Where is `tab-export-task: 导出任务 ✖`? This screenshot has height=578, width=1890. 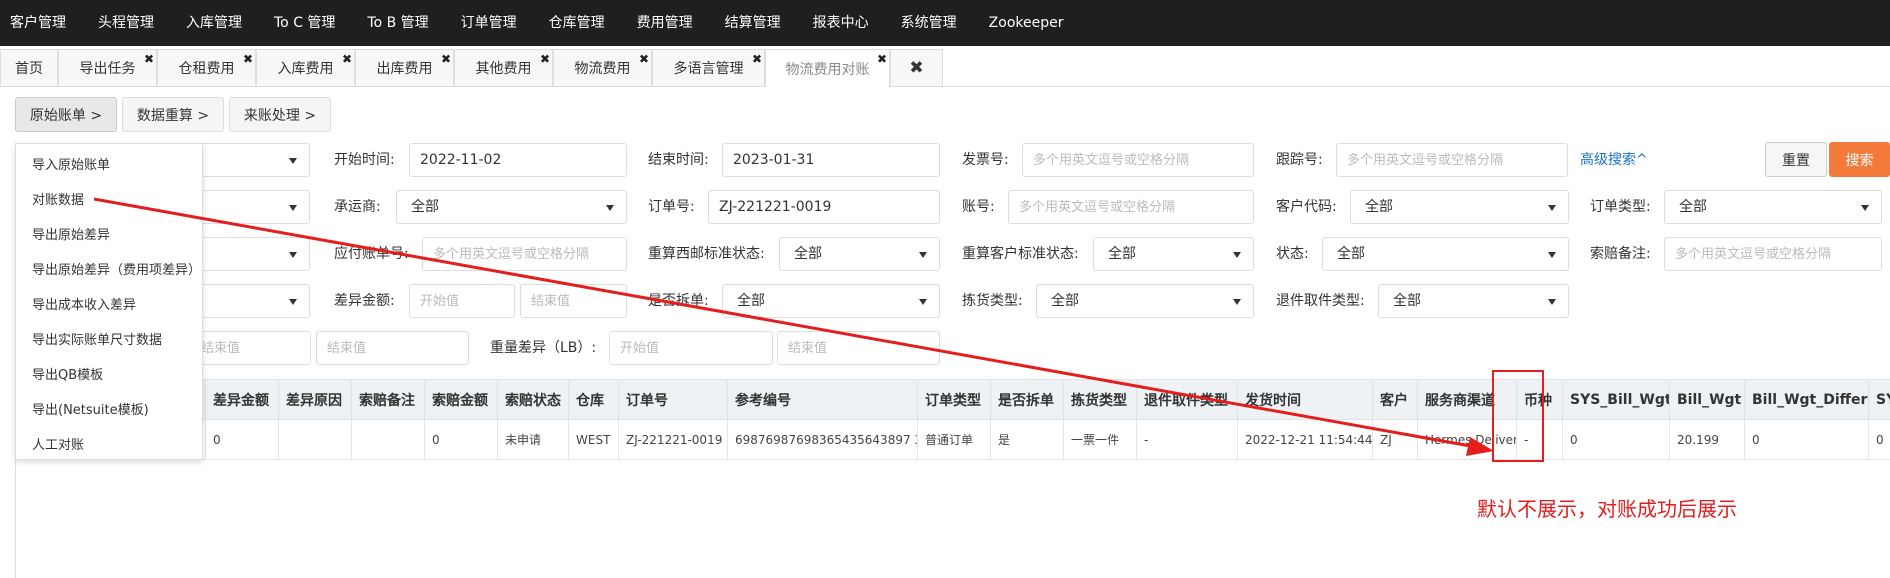 tab-export-task: 导出任务 ✖ is located at coordinates (107, 67).